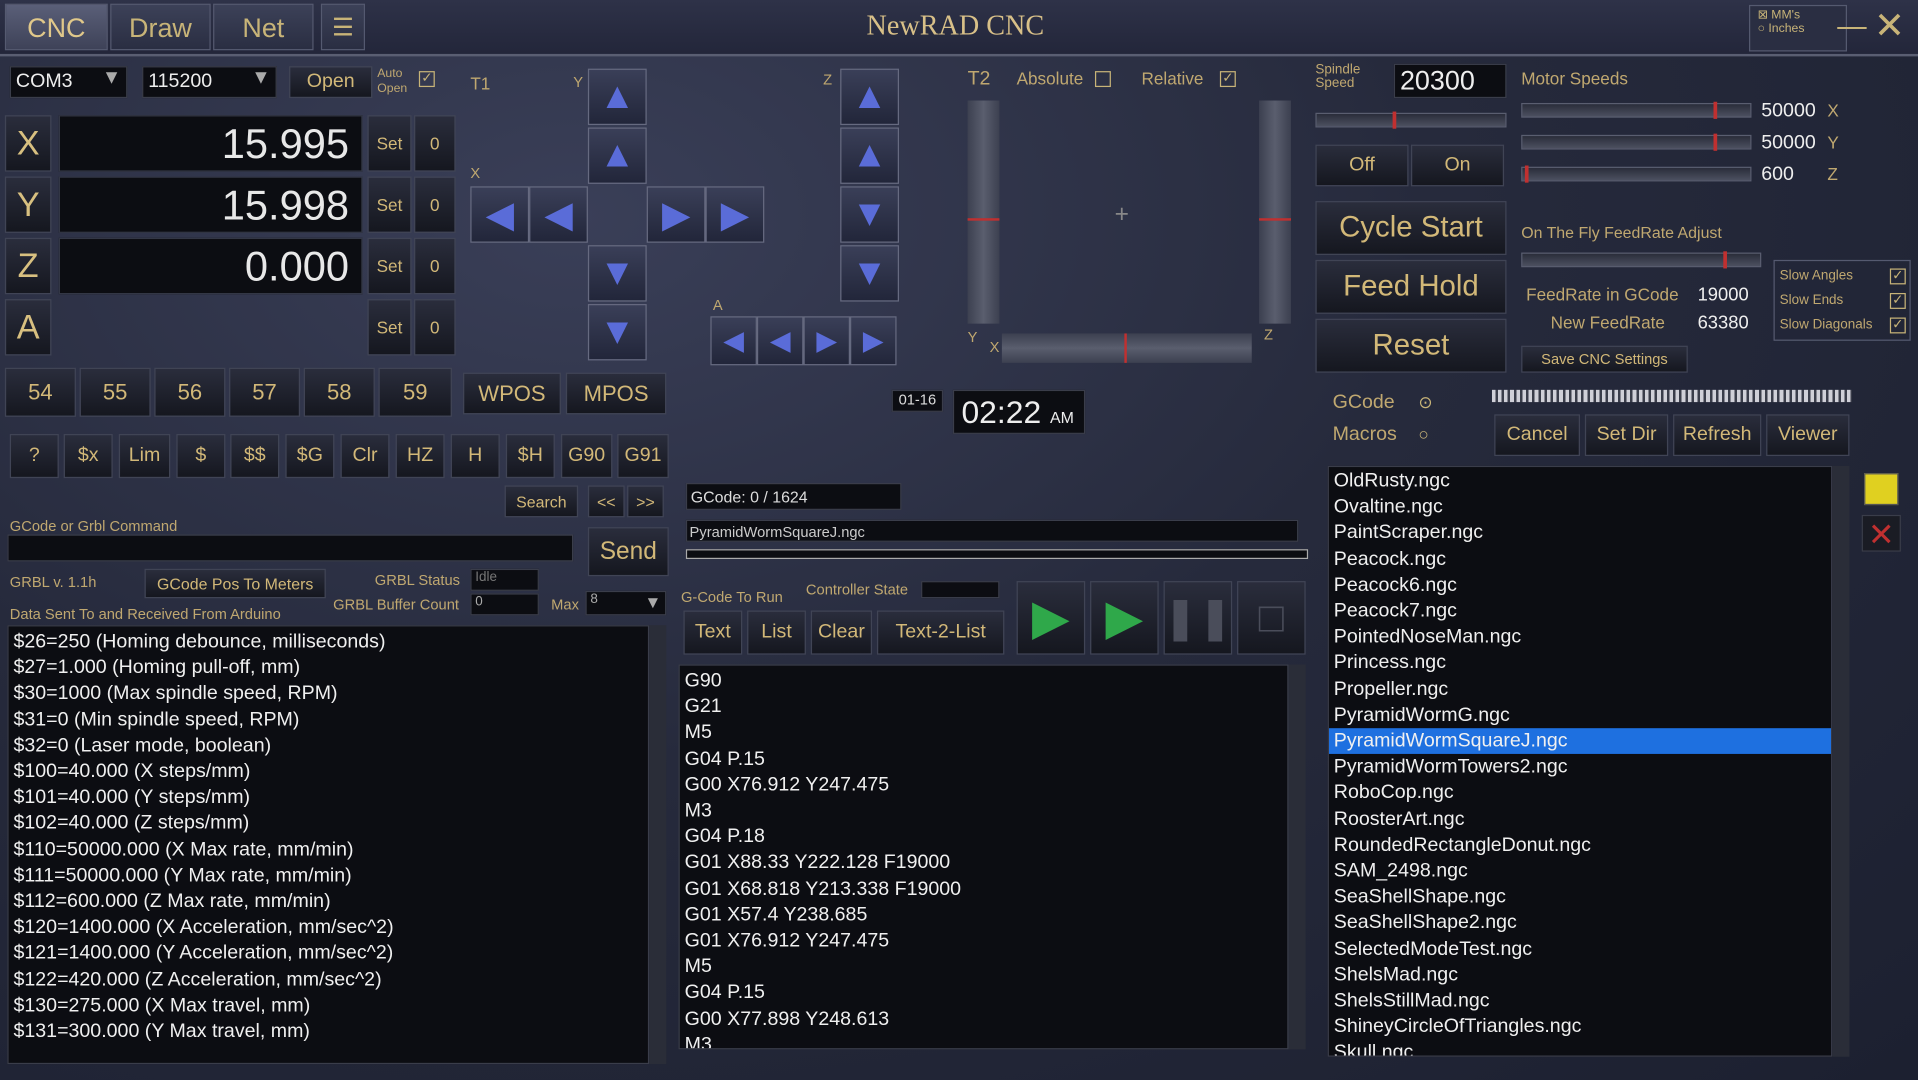  Describe the element at coordinates (827, 341) in the screenshot. I see `jog-a-plus-button: ▶` at that location.